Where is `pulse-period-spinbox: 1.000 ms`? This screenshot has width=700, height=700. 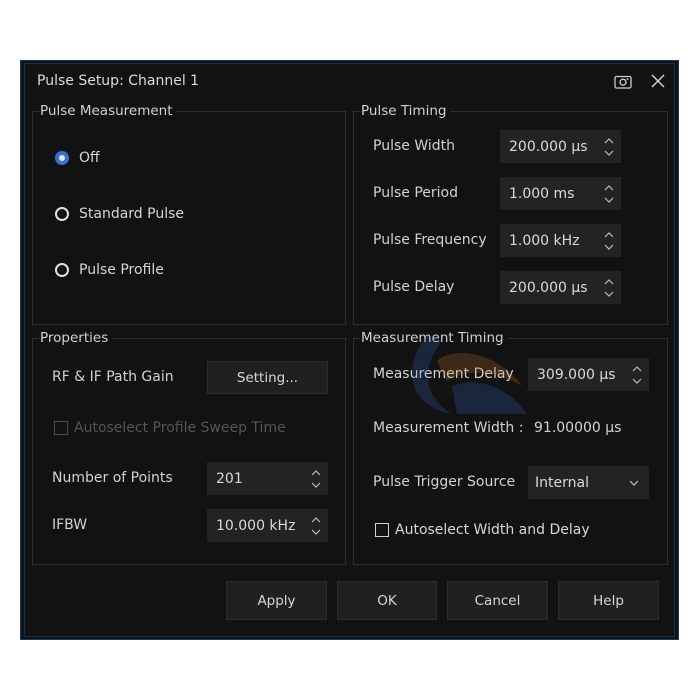
pulse-period-spinbox: 1.000 ms is located at coordinates (560, 193).